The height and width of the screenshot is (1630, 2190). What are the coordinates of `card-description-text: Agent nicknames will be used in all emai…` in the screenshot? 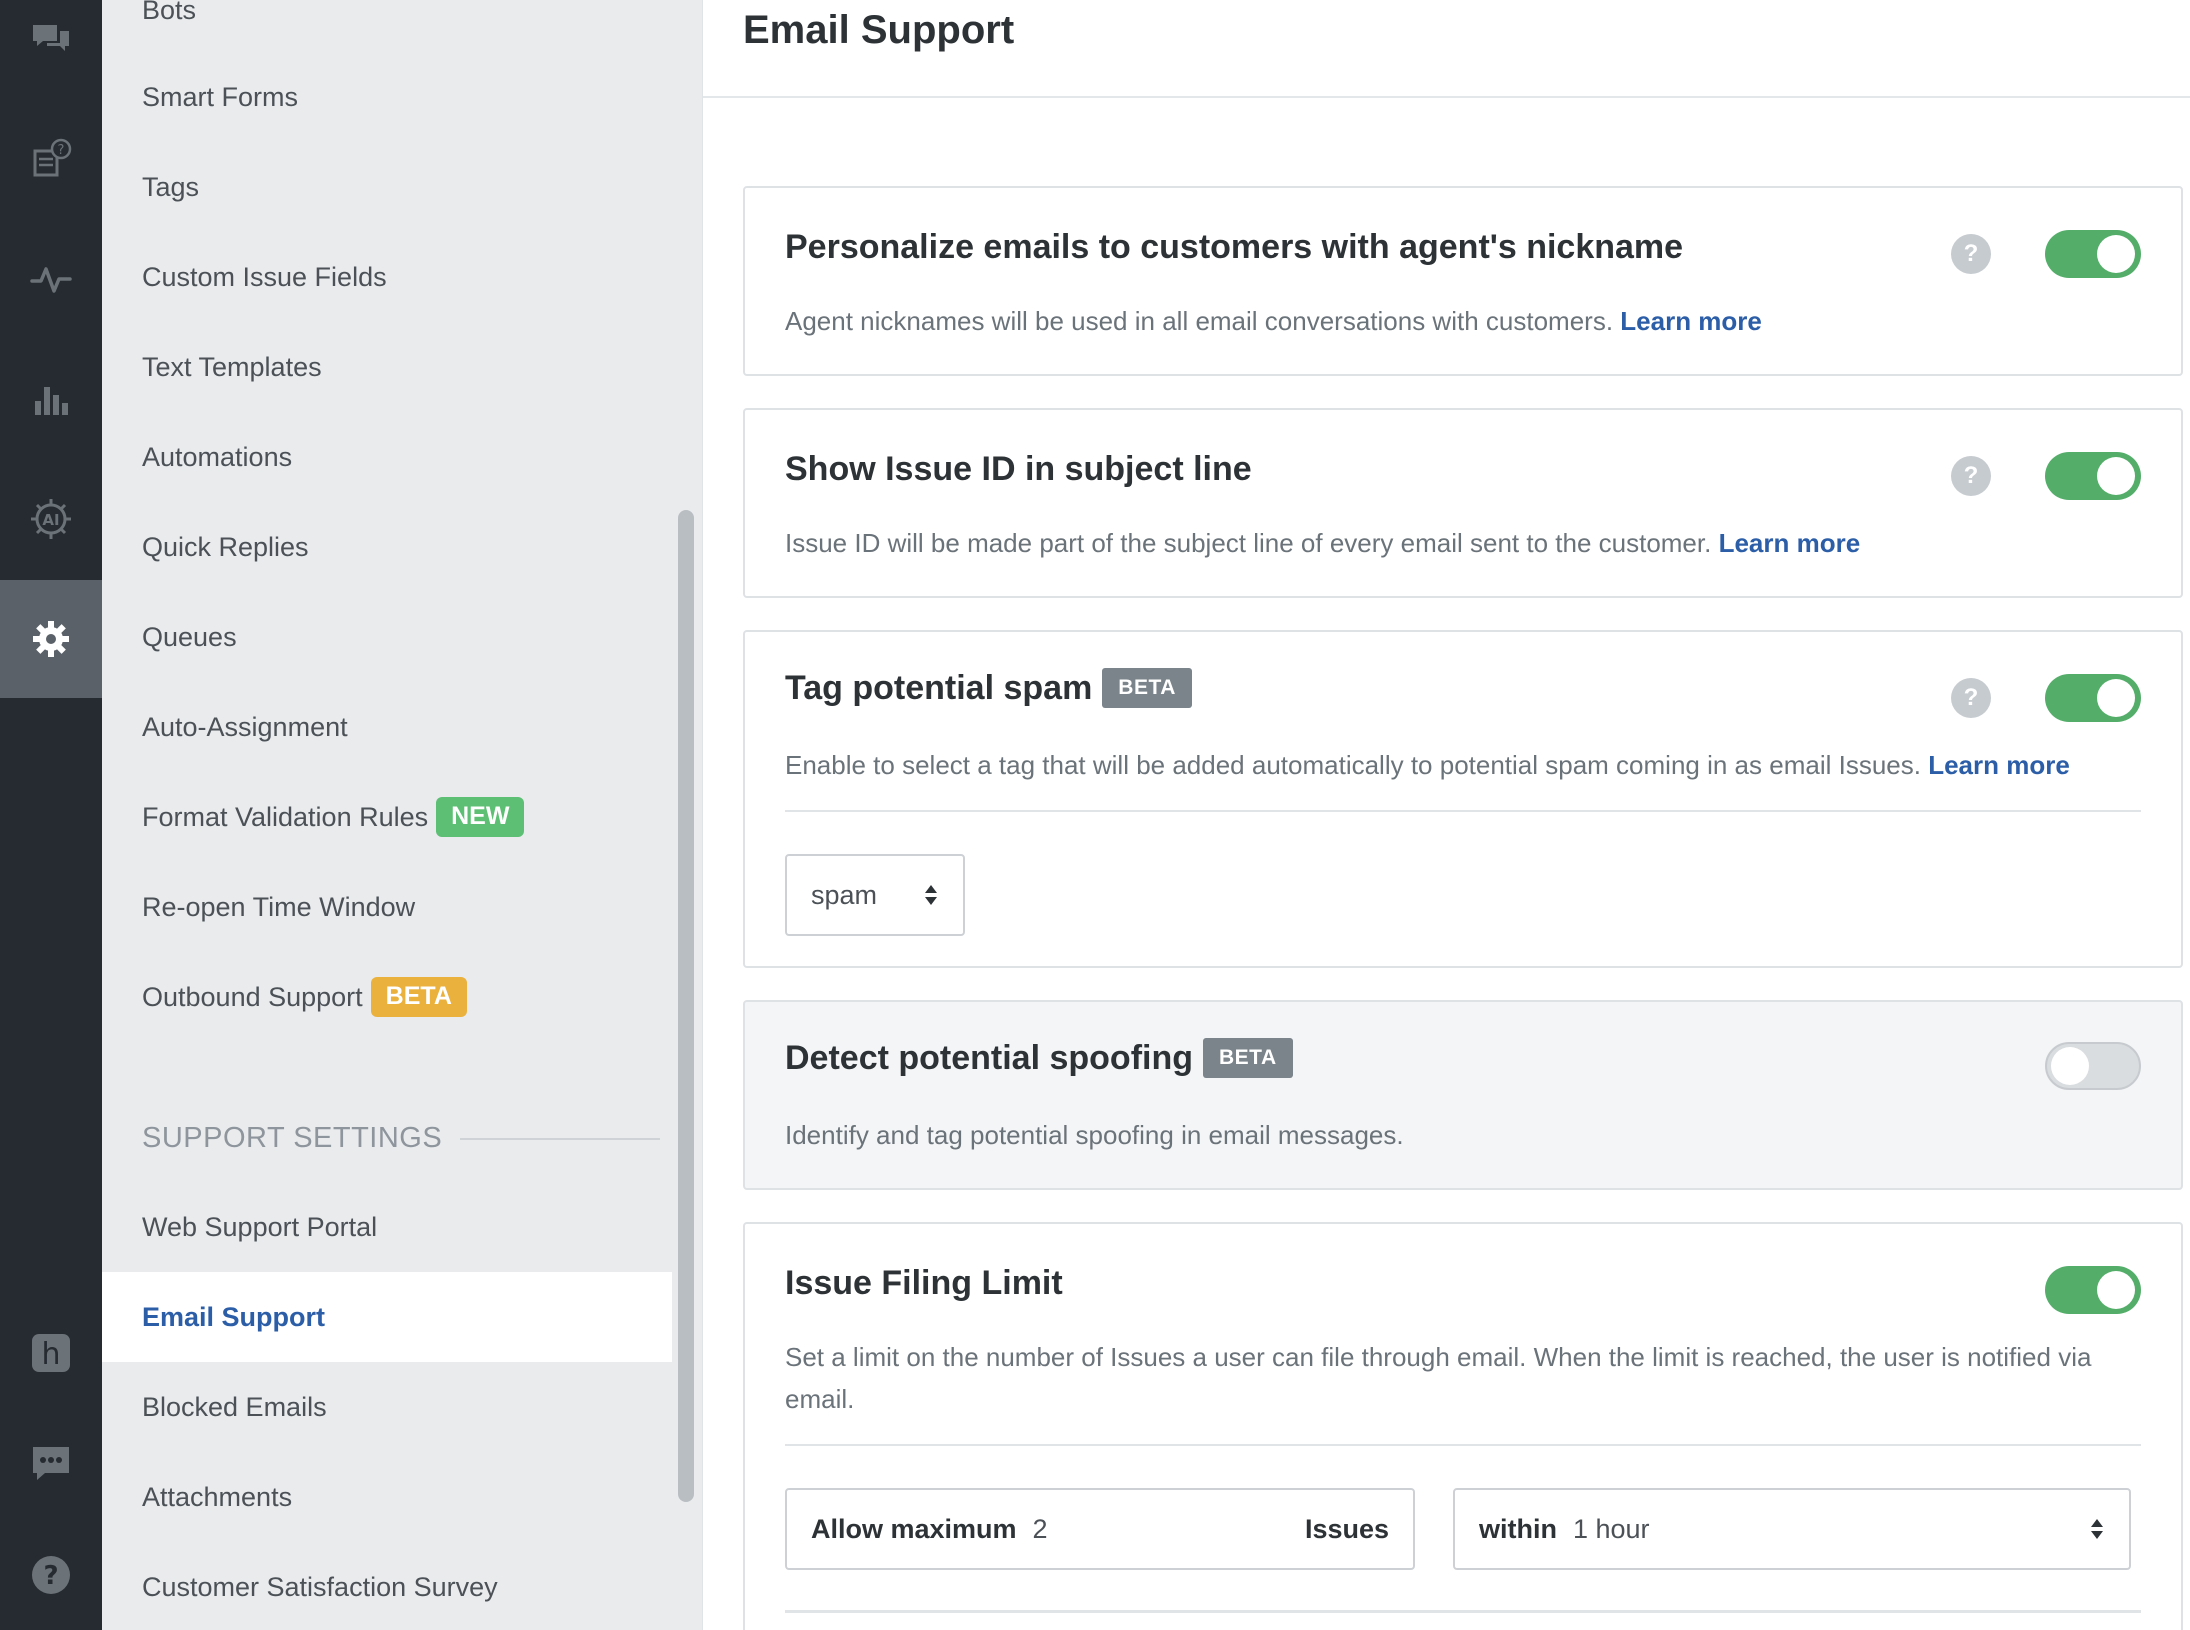 It's located at (1199, 321).